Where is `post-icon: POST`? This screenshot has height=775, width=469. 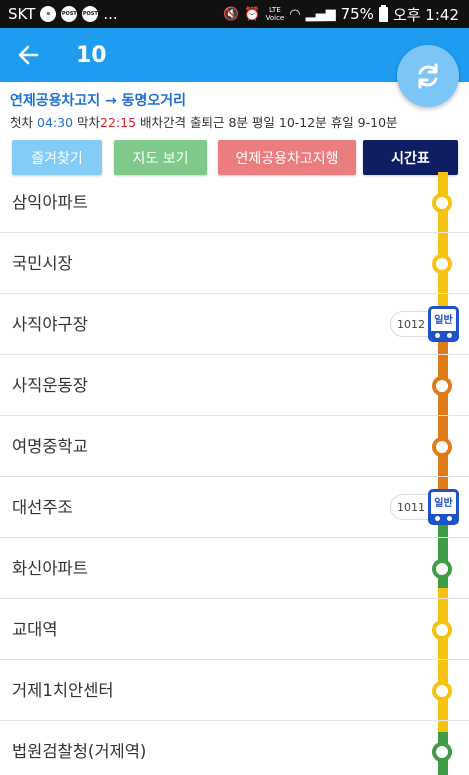 post-icon: POST is located at coordinates (69, 14).